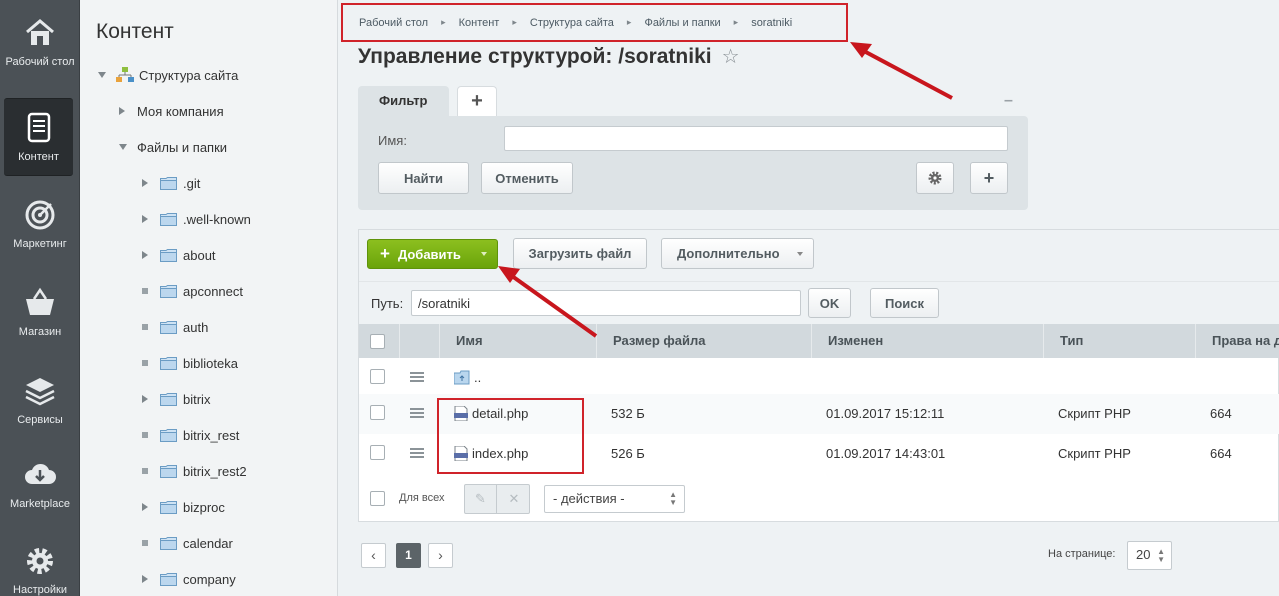  I want to click on plus-icon: +, so click(989, 177).